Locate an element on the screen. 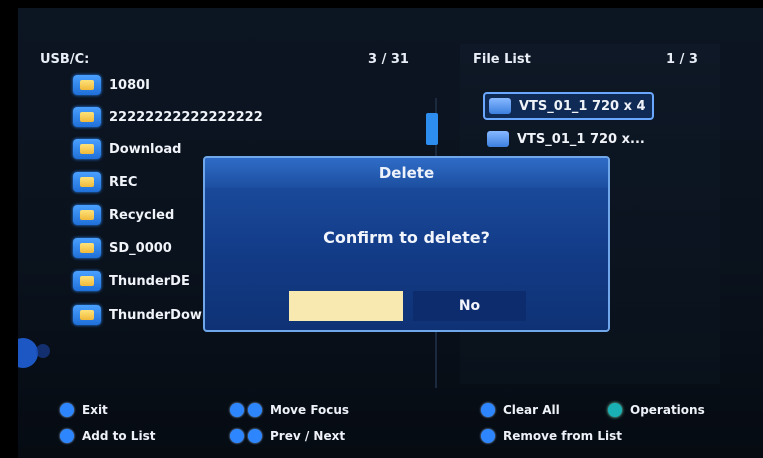 The image size is (763, 458). file-label: VTS_01_1 720 x 4 is located at coordinates (582, 106).